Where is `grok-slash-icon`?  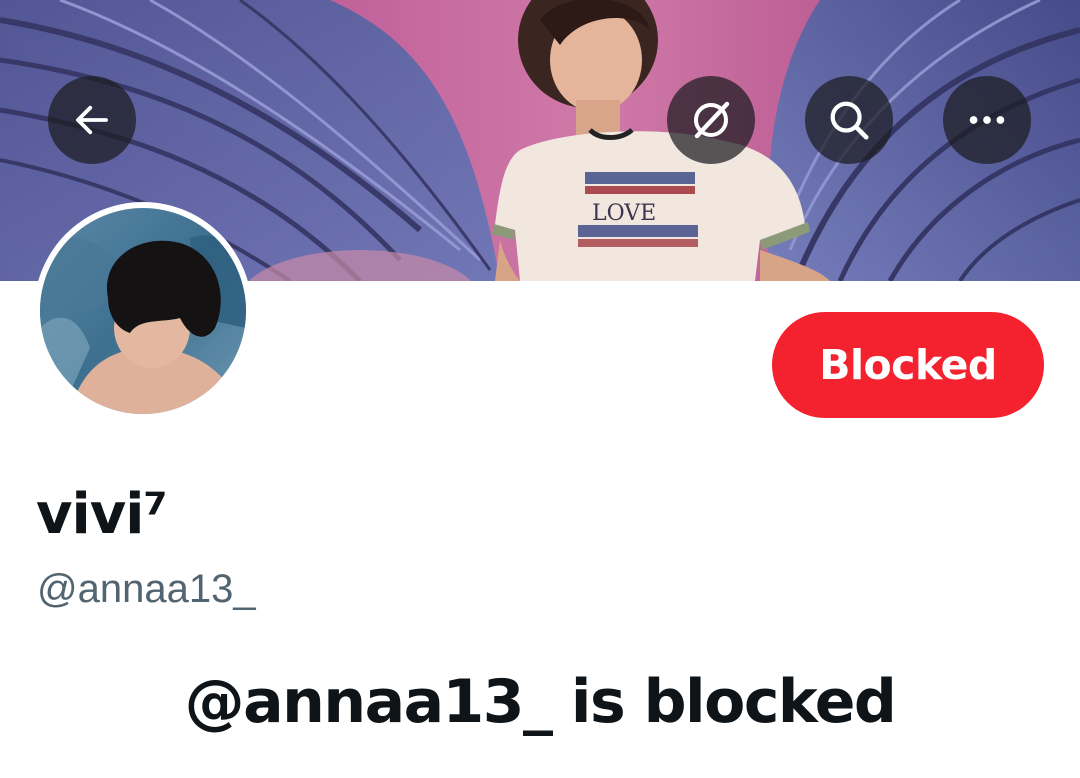 grok-slash-icon is located at coordinates (712, 120).